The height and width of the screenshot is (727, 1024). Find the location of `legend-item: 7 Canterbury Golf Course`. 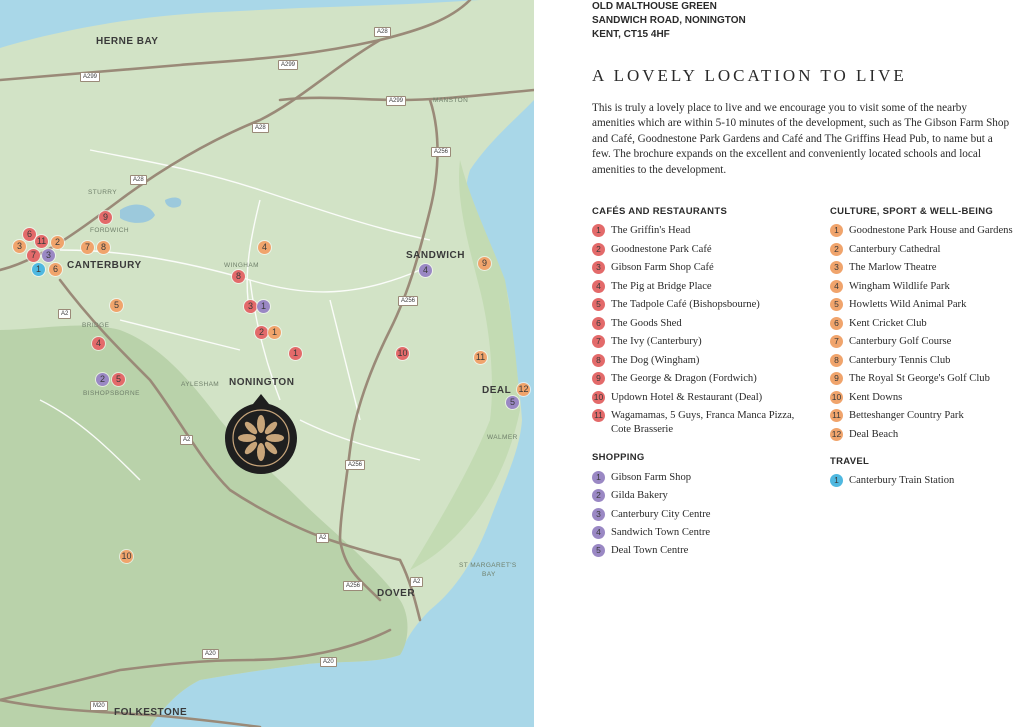

legend-item: 7 Canterbury Golf Course is located at coordinates (927, 342).